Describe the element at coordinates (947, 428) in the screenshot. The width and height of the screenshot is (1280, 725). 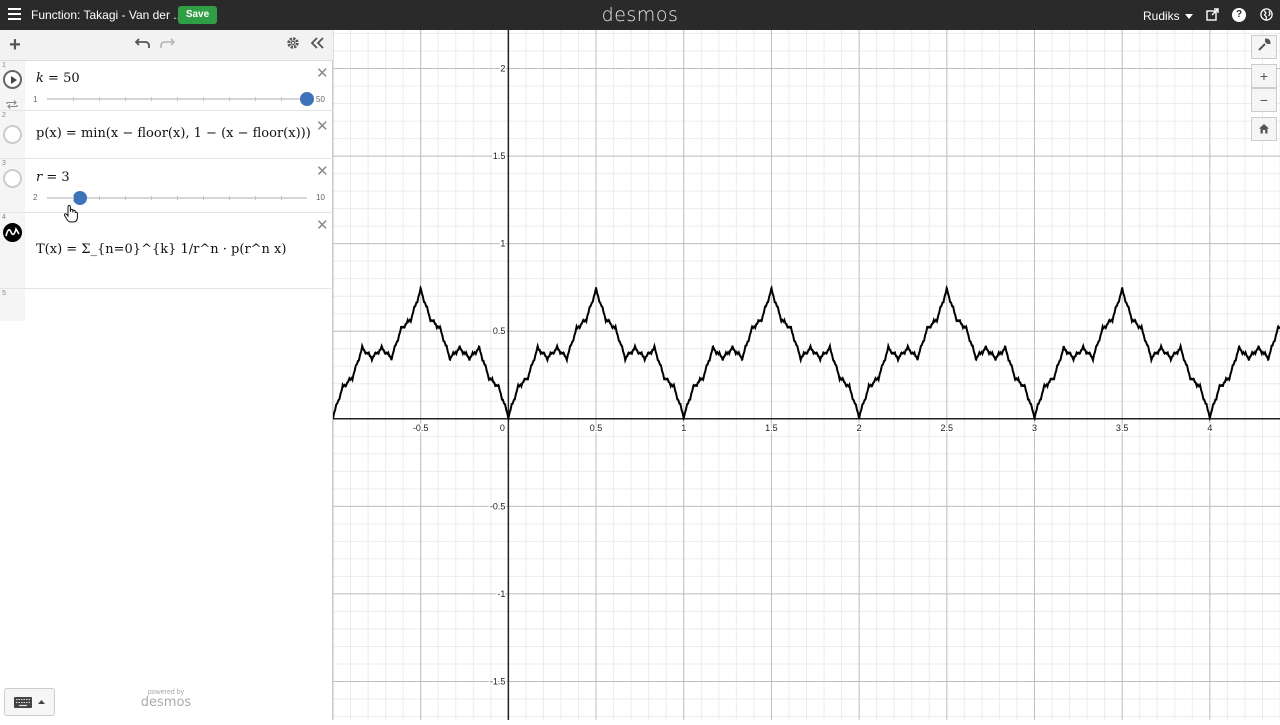
I see `x-tick-label: 2.5` at that location.